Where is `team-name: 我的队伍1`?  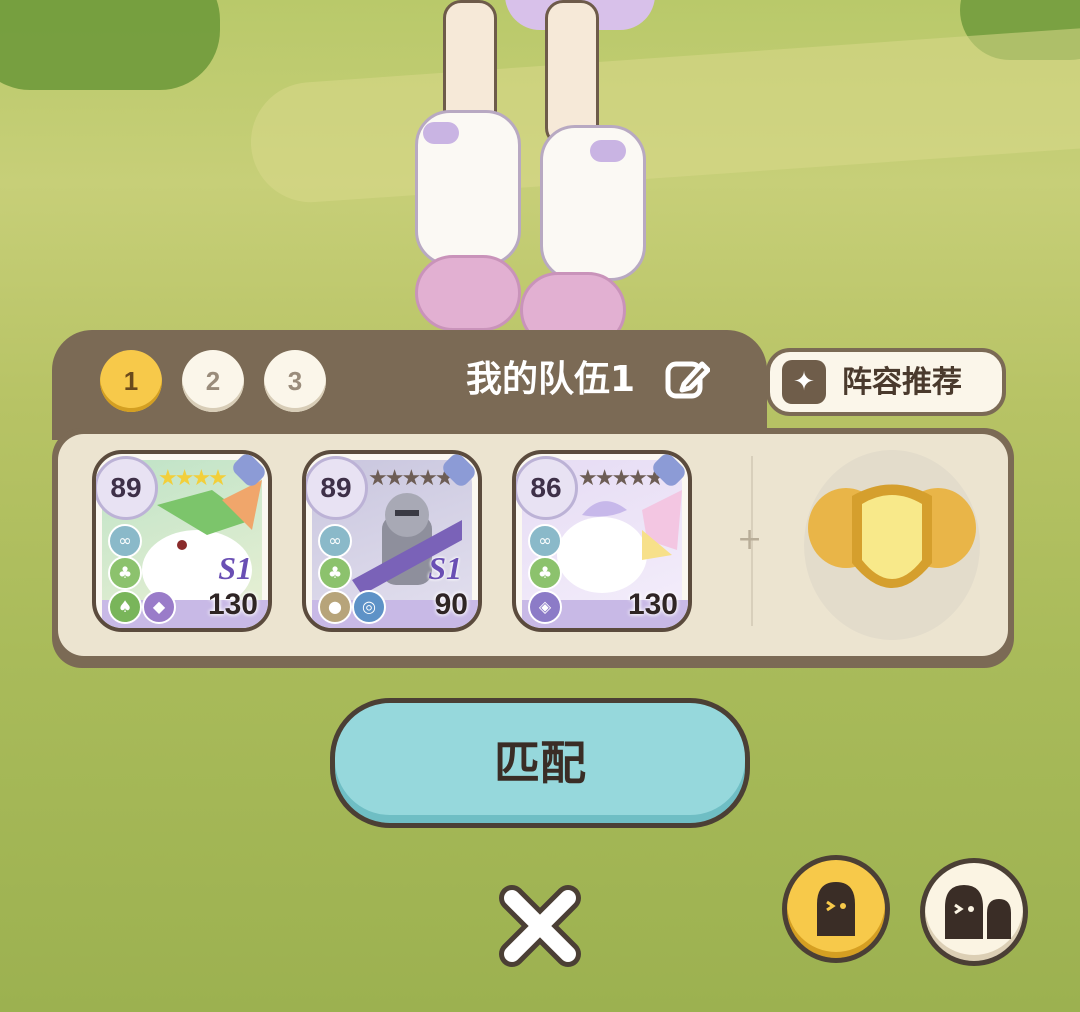 team-name: 我的队伍1 is located at coordinates (551, 379).